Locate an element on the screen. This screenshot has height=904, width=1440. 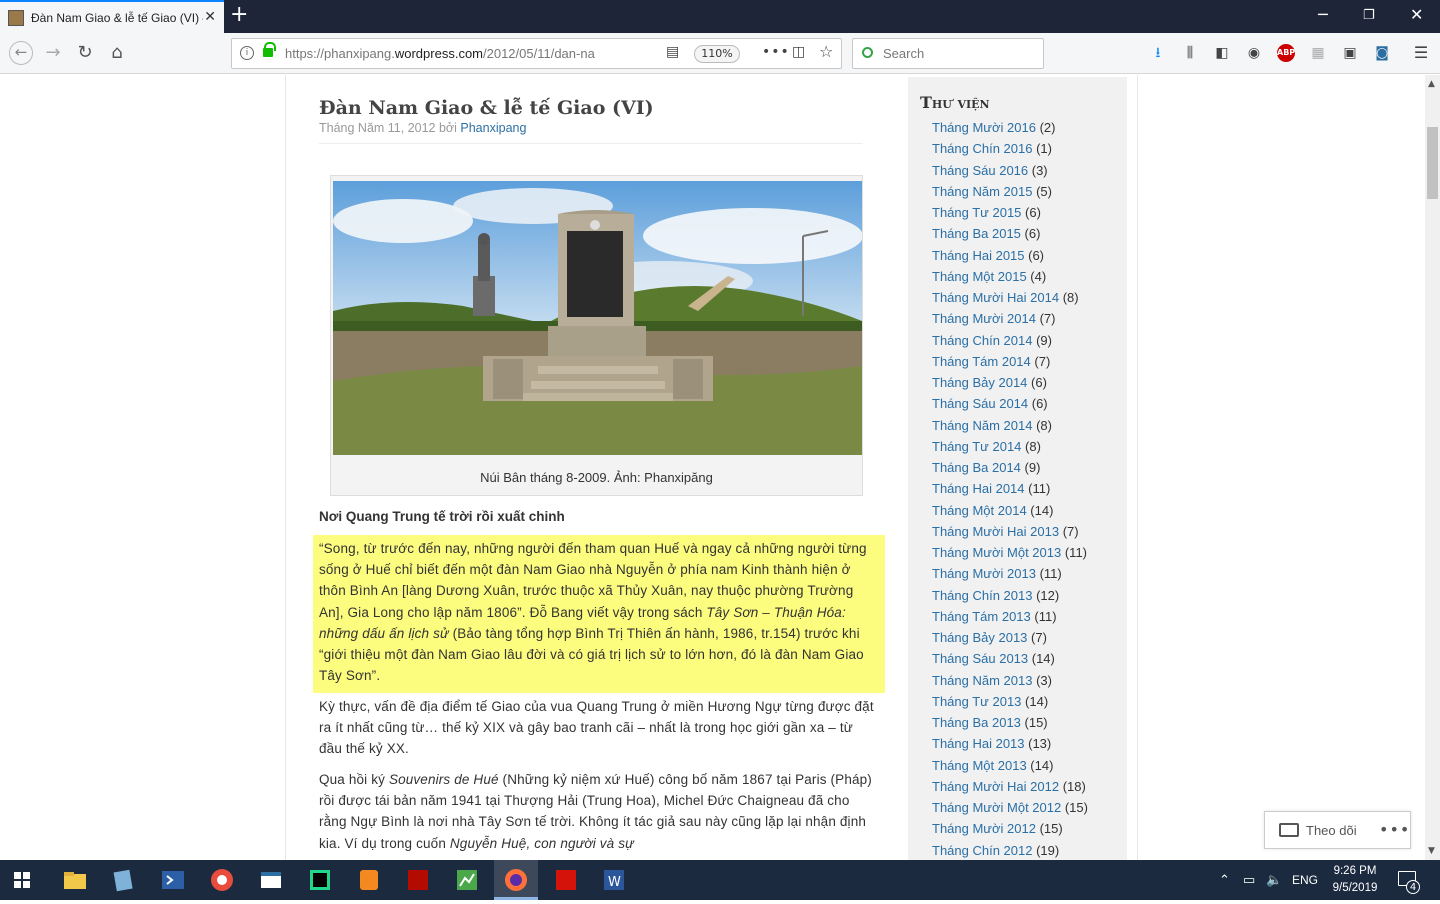
author-link: Phanxipang is located at coordinates (493, 128).